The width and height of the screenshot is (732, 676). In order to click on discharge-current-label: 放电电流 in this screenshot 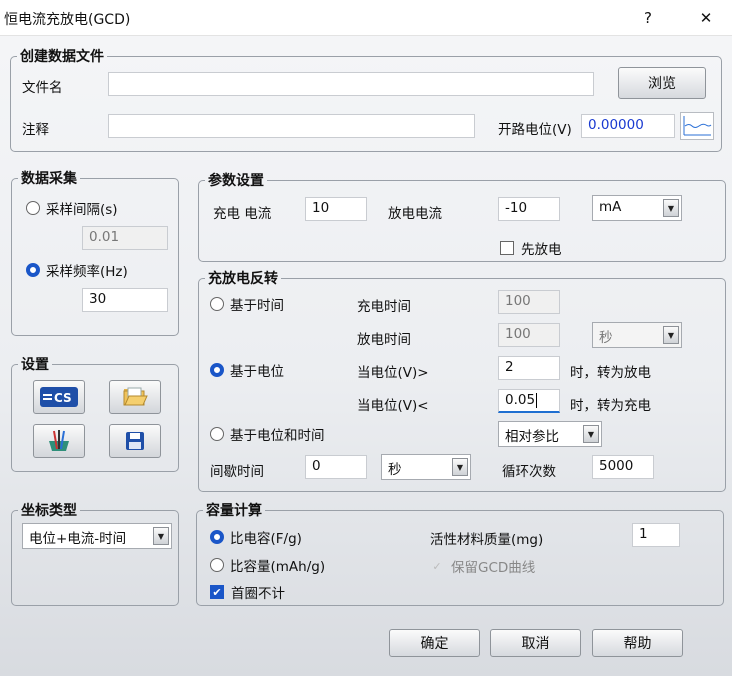, I will do `click(415, 214)`.